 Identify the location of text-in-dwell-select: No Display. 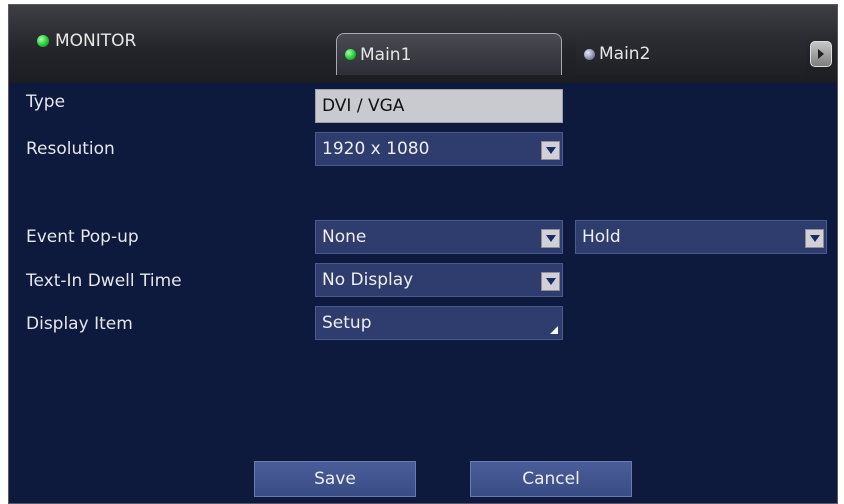
(439, 280).